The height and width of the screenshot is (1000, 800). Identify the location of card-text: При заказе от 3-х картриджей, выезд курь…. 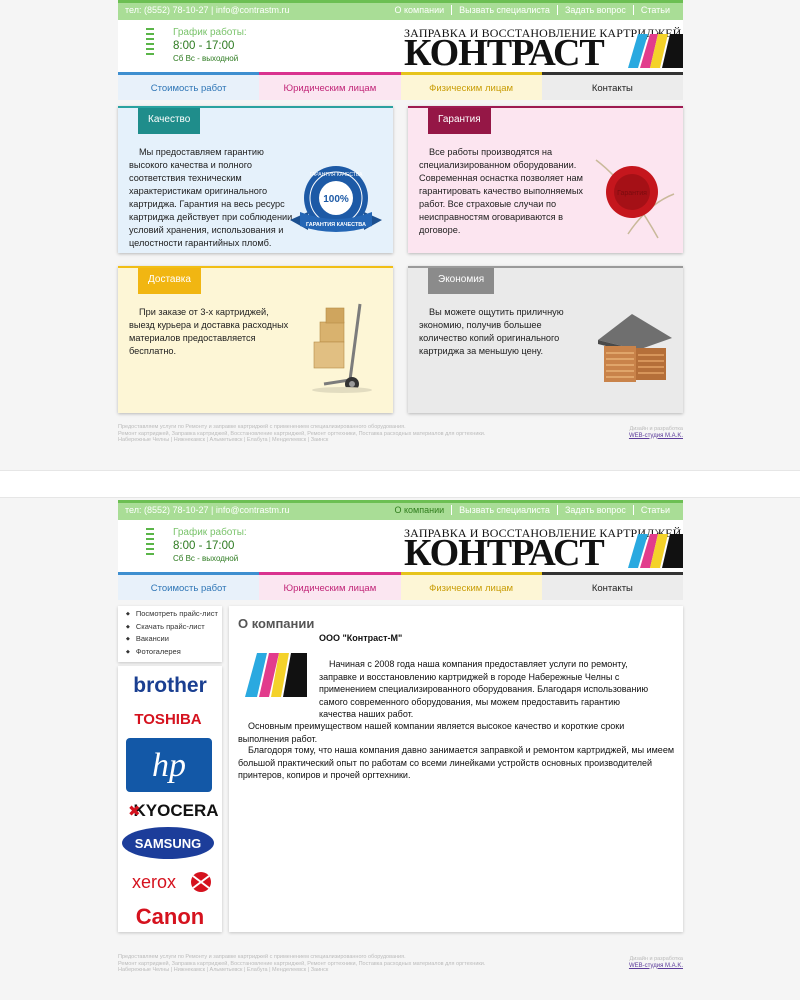
(209, 331).